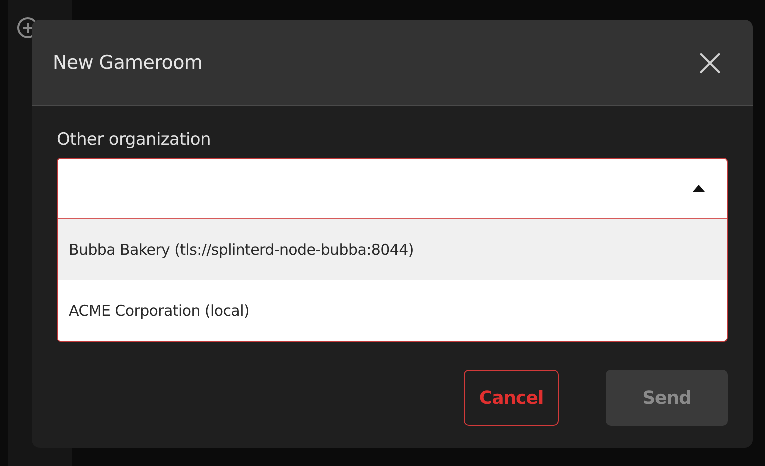  Describe the element at coordinates (710, 62) in the screenshot. I see `close-button: ×` at that location.